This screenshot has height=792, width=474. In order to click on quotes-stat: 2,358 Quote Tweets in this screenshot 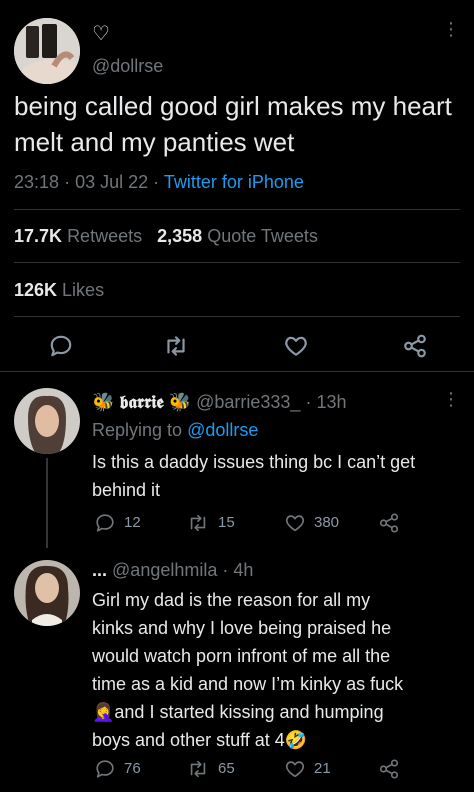, I will do `click(237, 236)`.